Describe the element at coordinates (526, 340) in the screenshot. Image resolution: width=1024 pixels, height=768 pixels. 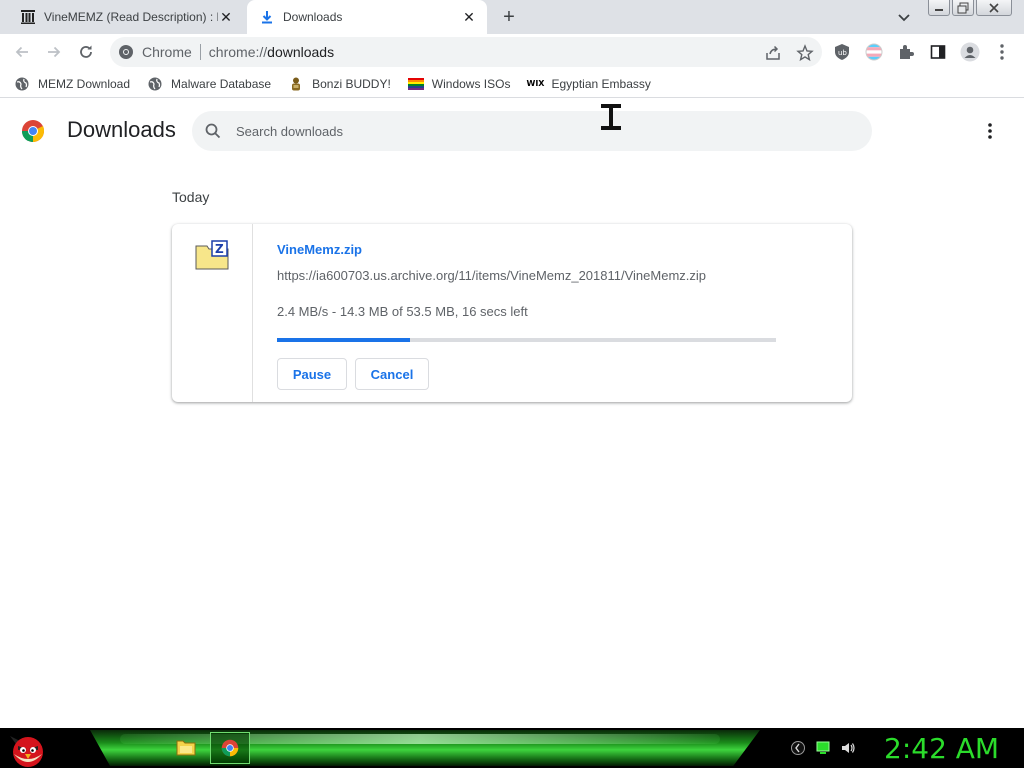
I see `download-progress-bar` at that location.